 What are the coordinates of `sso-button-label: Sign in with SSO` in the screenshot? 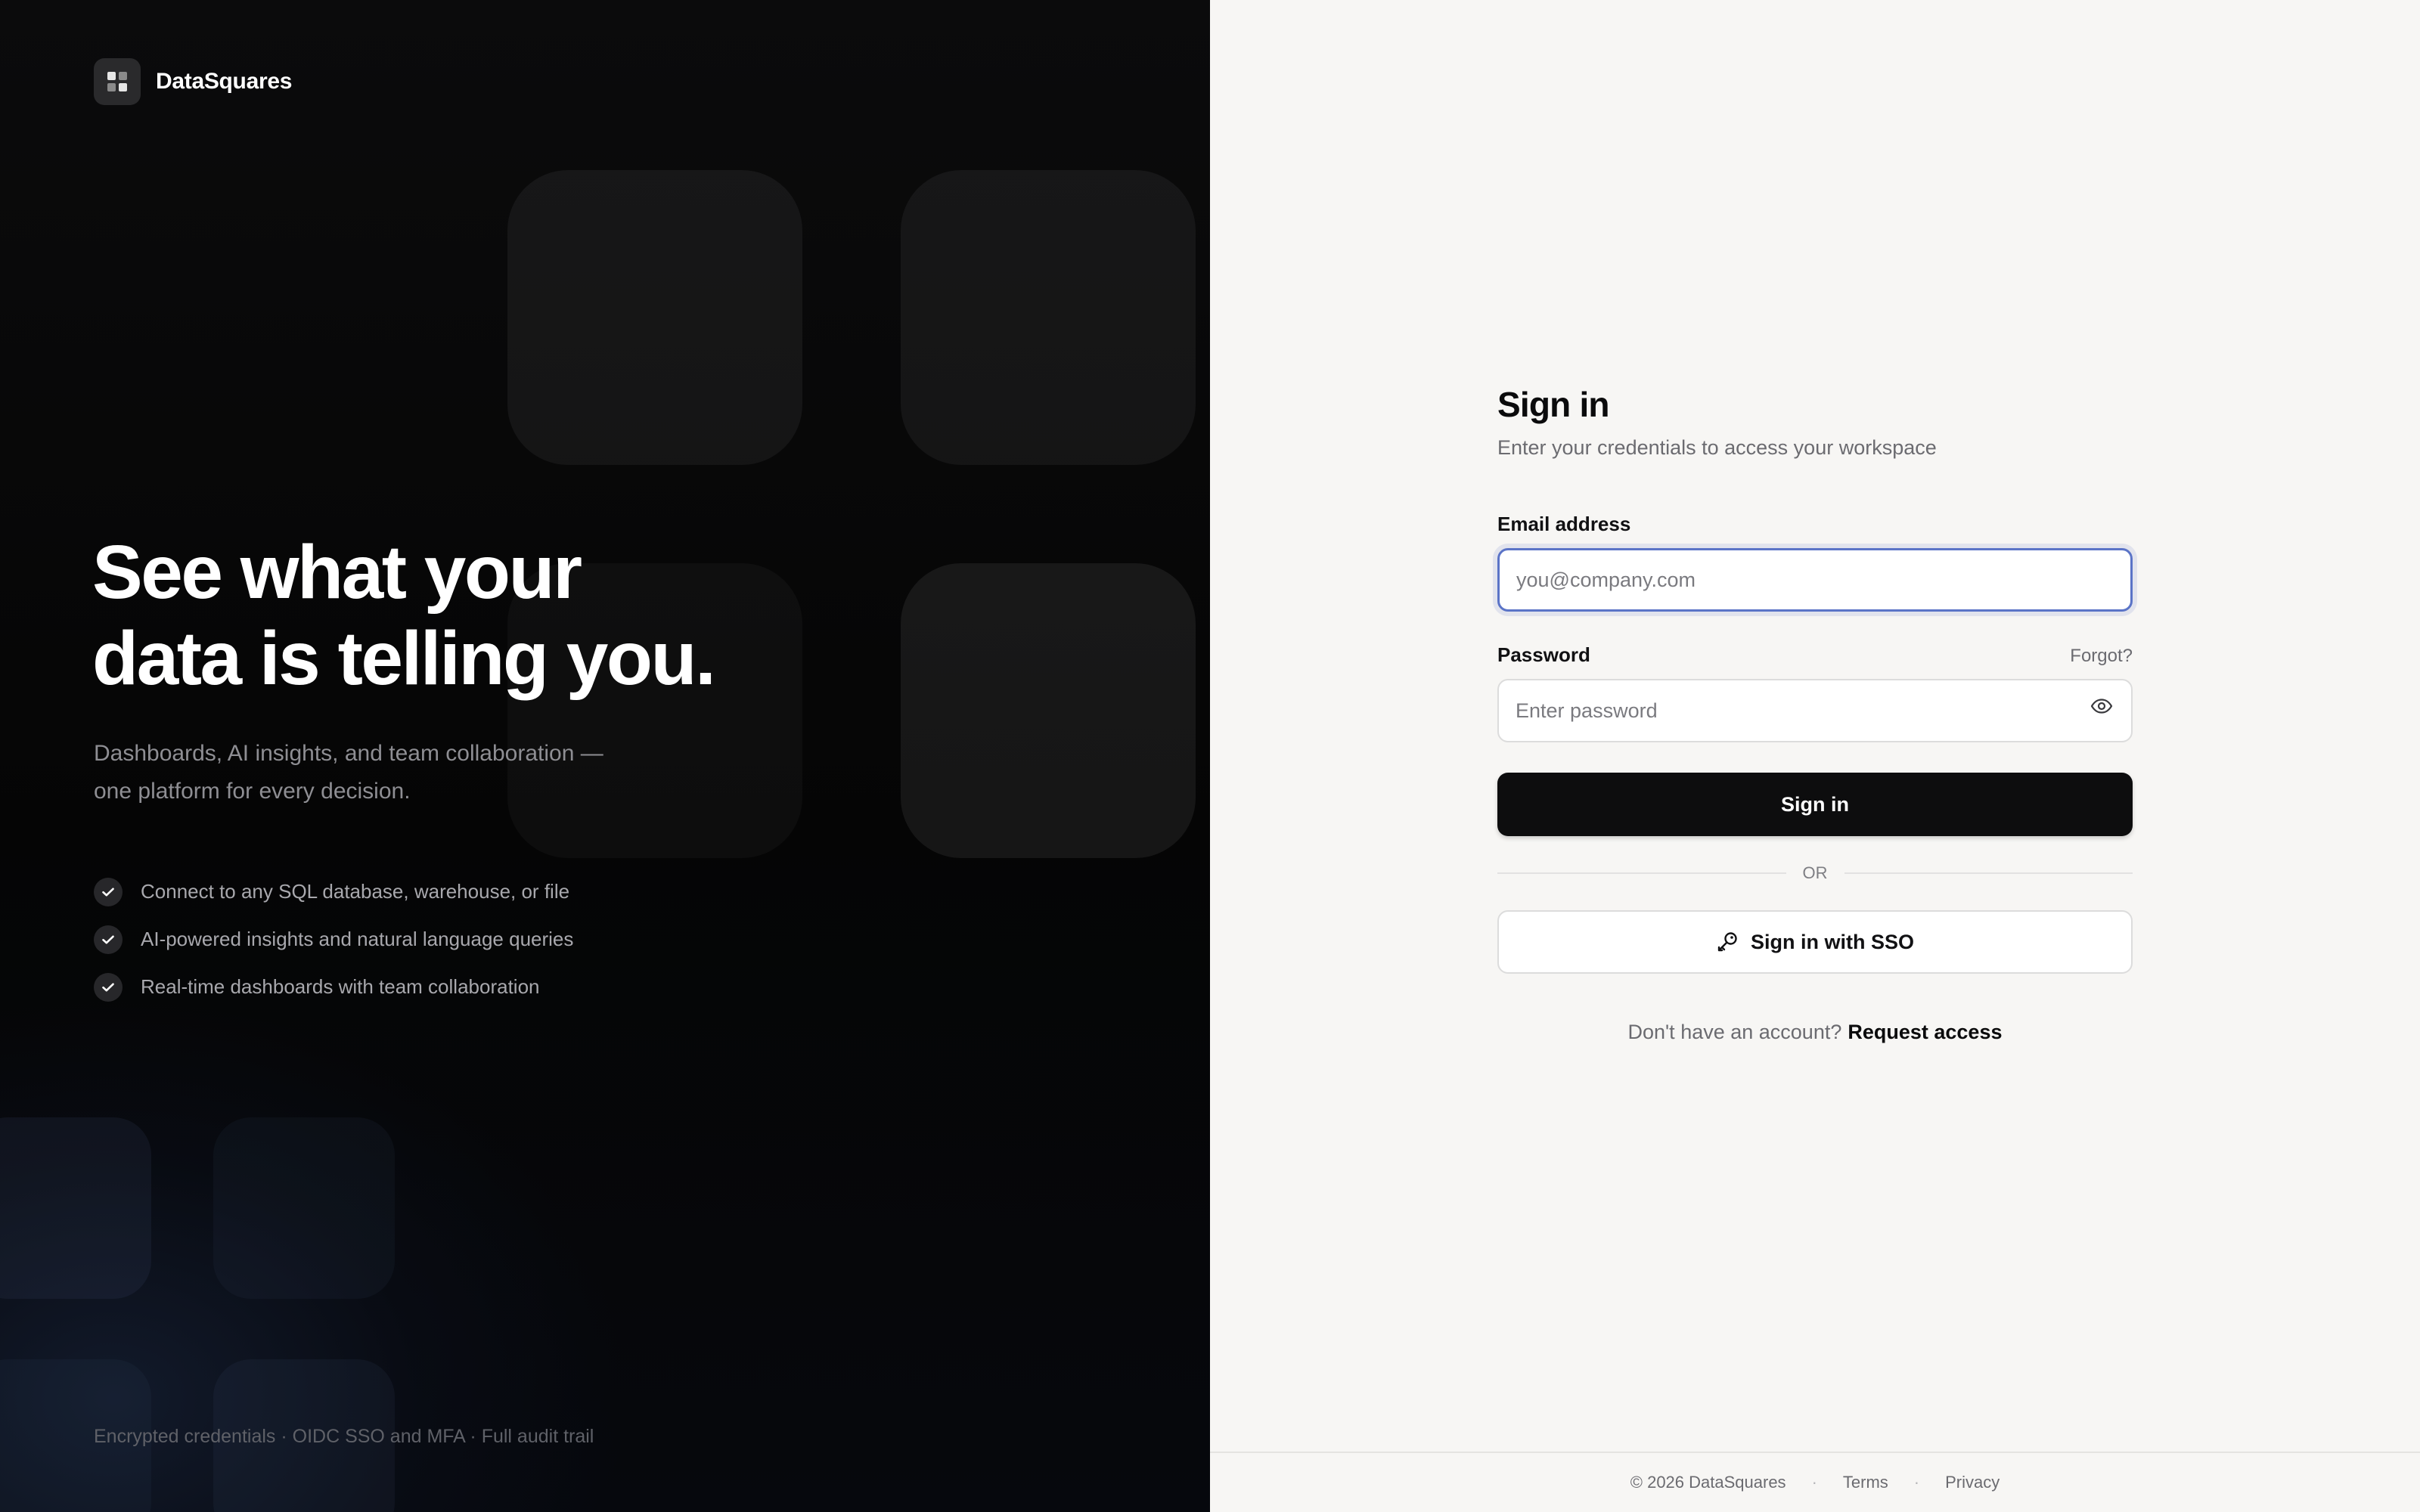 It's located at (1832, 942).